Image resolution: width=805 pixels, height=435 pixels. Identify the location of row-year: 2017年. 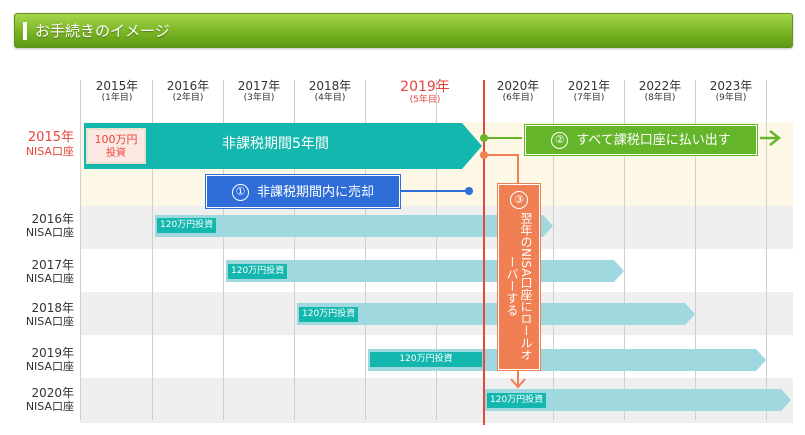
(52, 265).